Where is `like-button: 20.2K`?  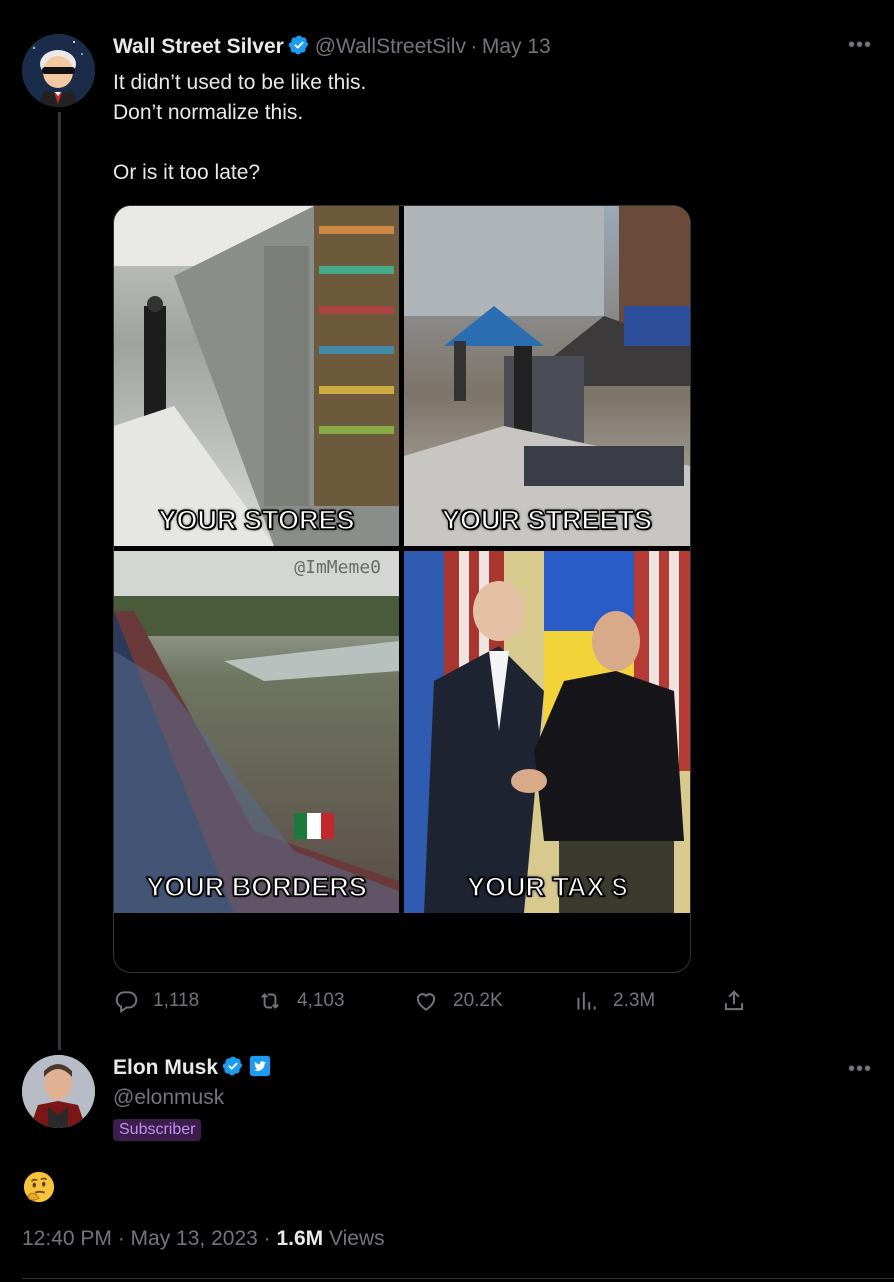 like-button: 20.2K is located at coordinates (458, 1001).